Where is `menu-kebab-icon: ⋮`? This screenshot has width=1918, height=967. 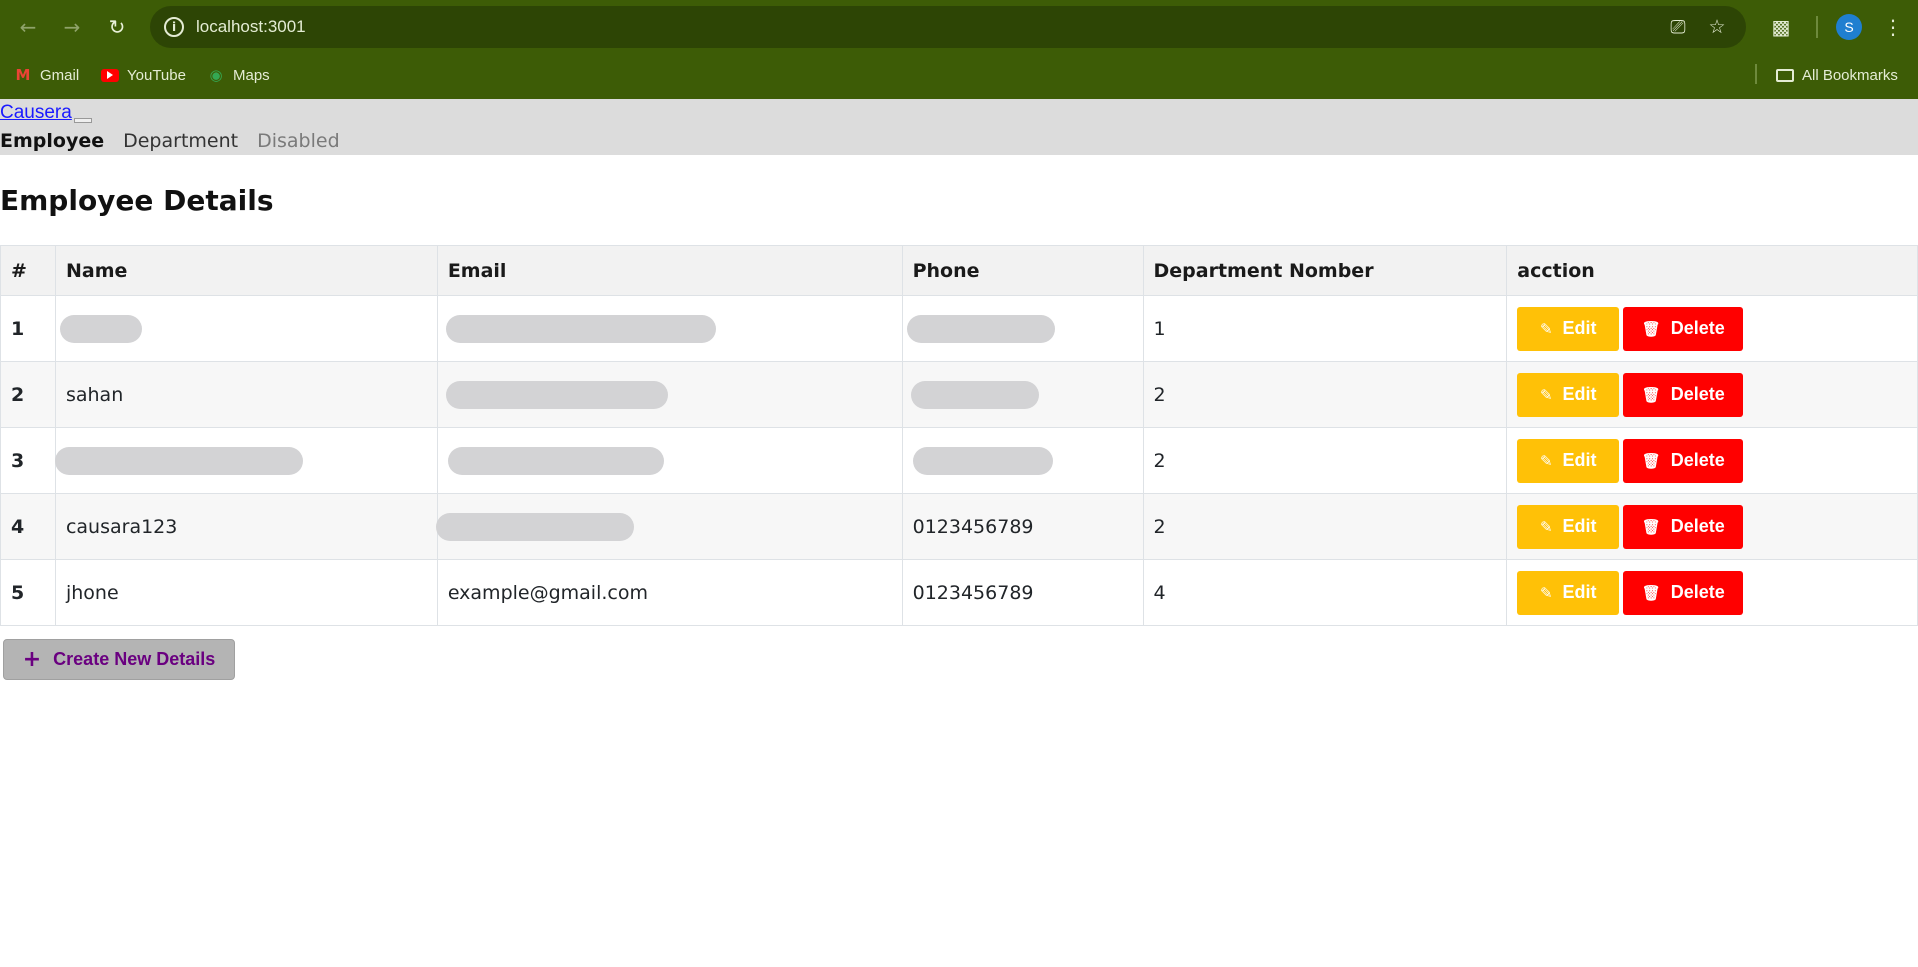 menu-kebab-icon: ⋮ is located at coordinates (1893, 27).